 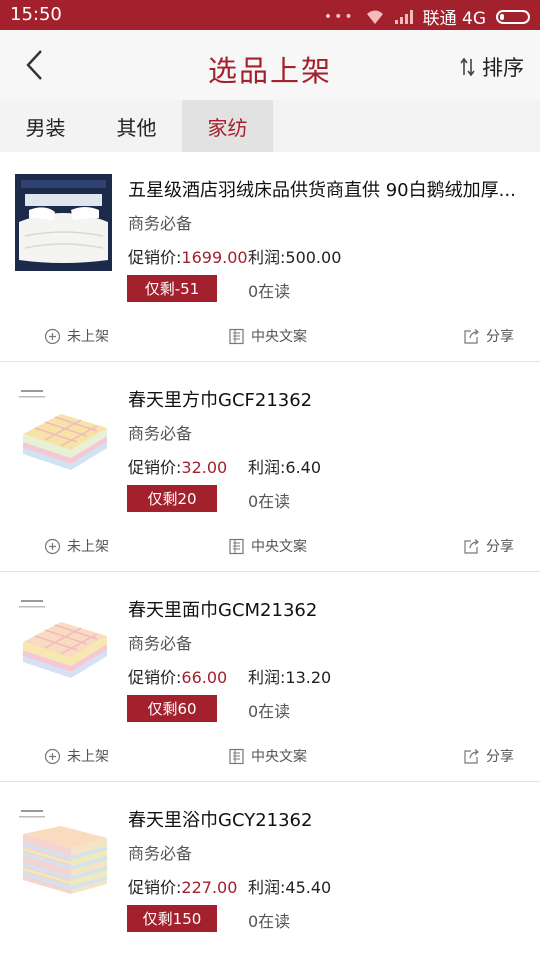 What do you see at coordinates (220, 820) in the screenshot?
I see `product-name: 春天里浴巾GCY21362` at bounding box center [220, 820].